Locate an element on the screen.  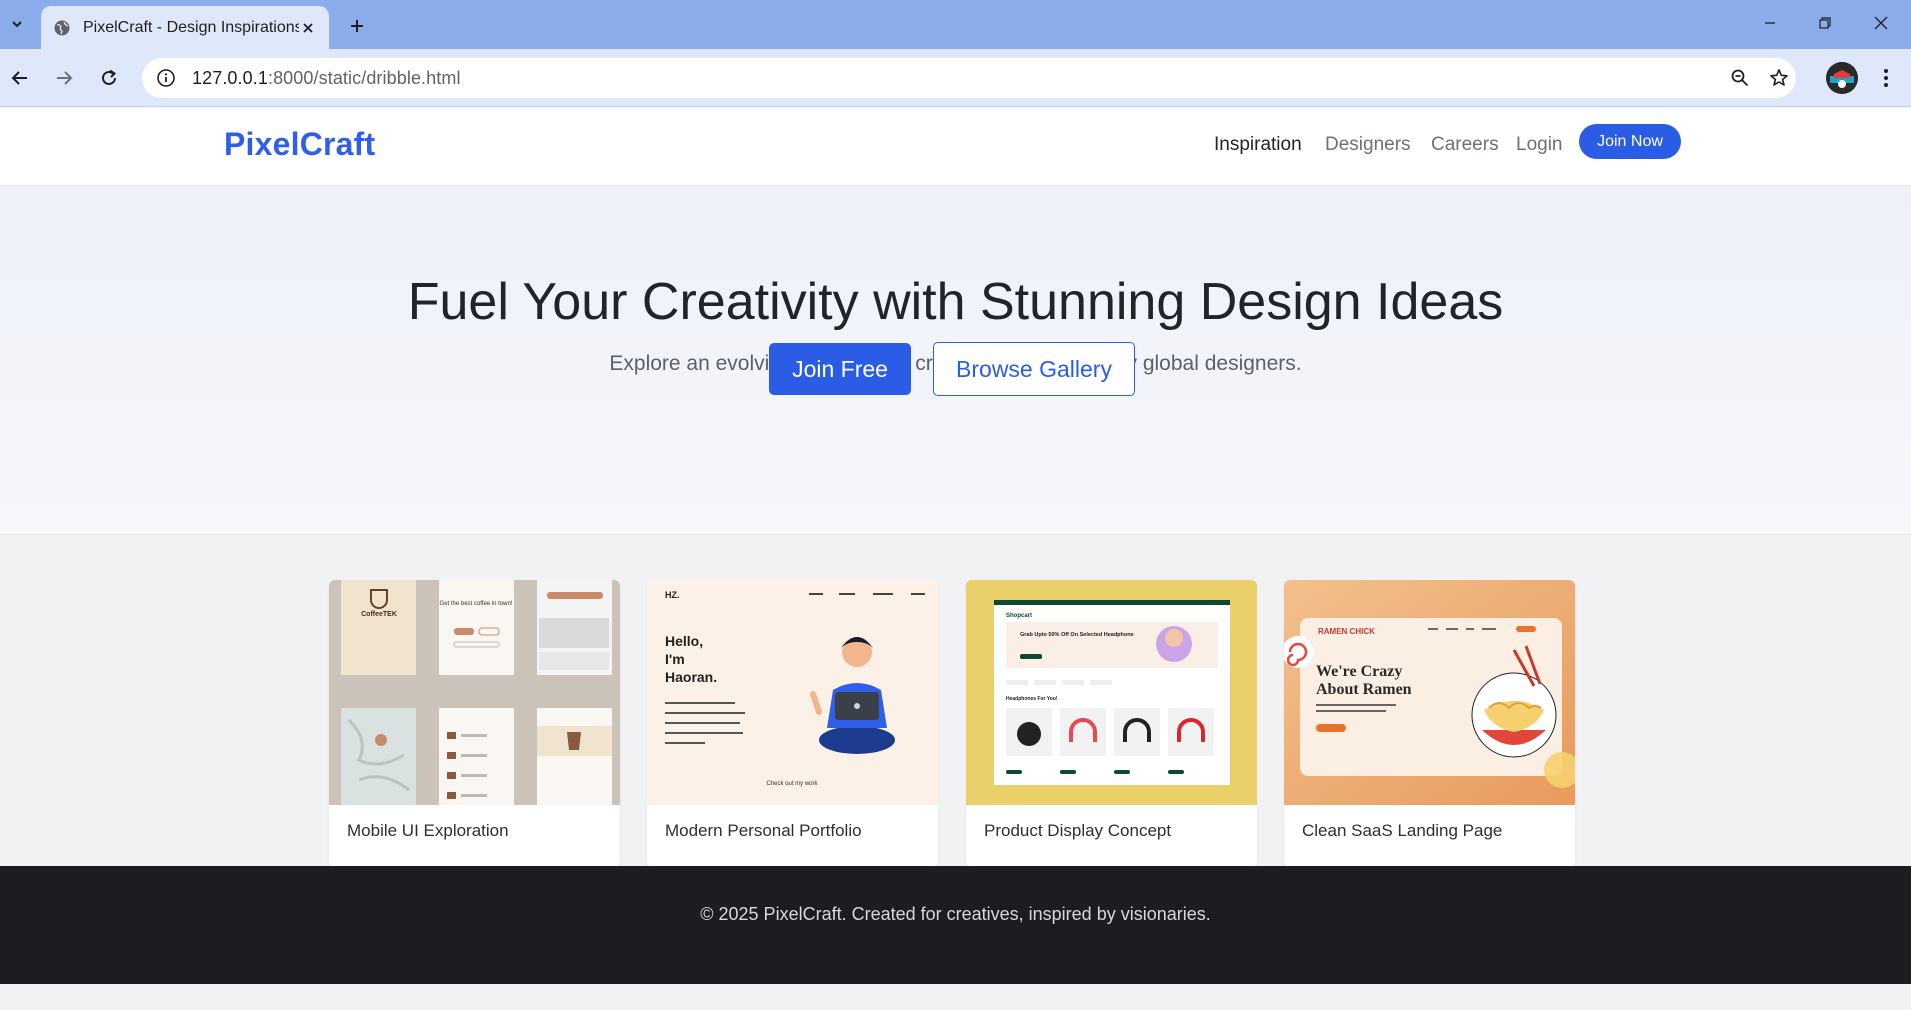
back-arrow-icon is located at coordinates (20, 78).